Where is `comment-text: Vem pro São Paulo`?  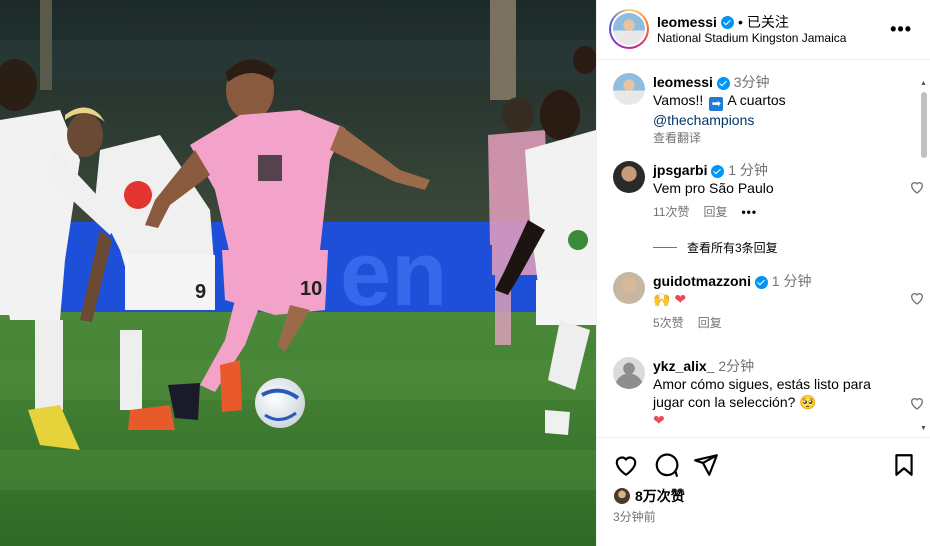 comment-text: Vem pro São Paulo is located at coordinates (713, 188).